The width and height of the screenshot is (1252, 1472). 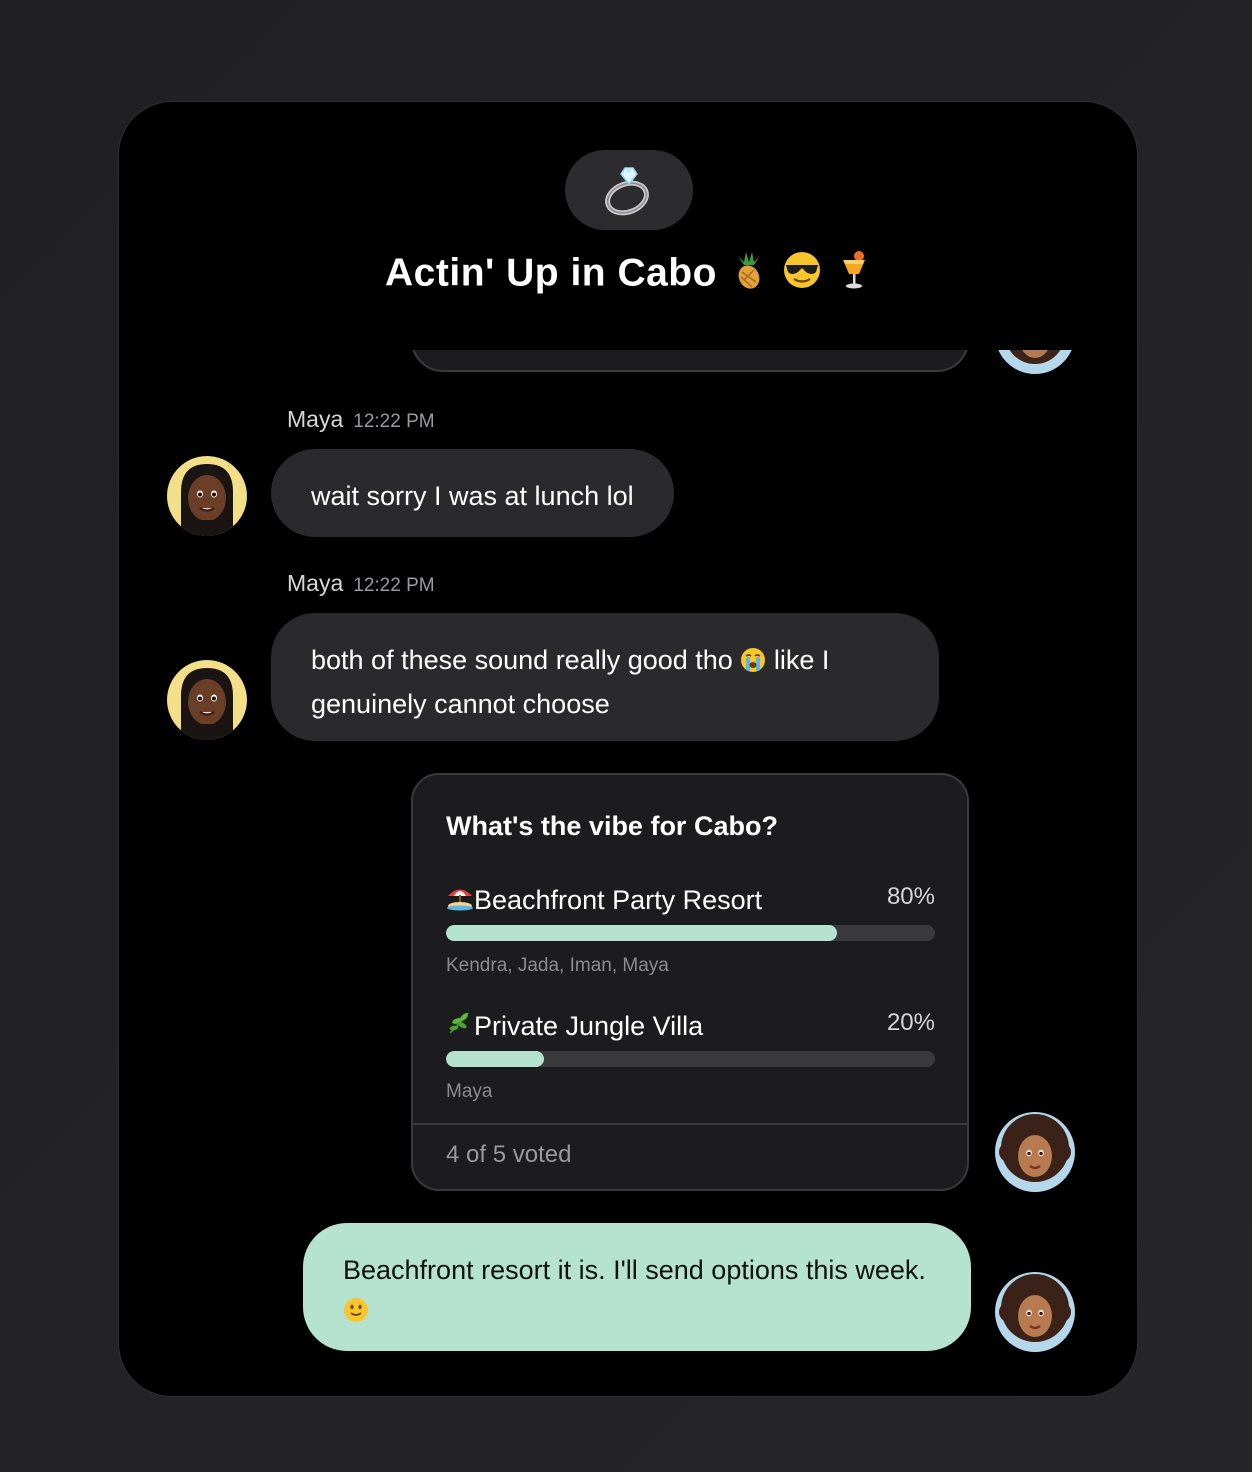 What do you see at coordinates (910, 896) in the screenshot?
I see `poll-option-percent: 80%` at bounding box center [910, 896].